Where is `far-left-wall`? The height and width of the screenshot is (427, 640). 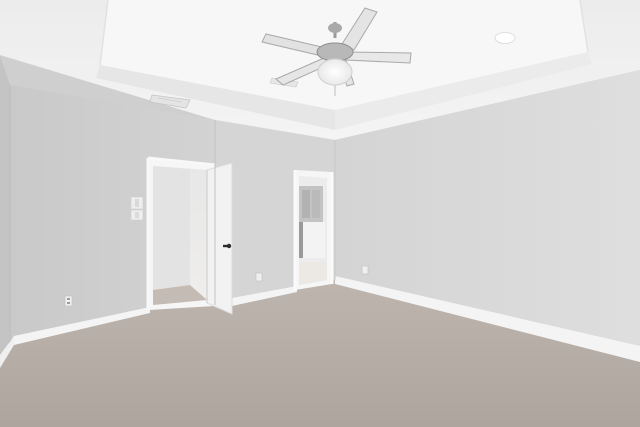 far-left-wall is located at coordinates (5, 207).